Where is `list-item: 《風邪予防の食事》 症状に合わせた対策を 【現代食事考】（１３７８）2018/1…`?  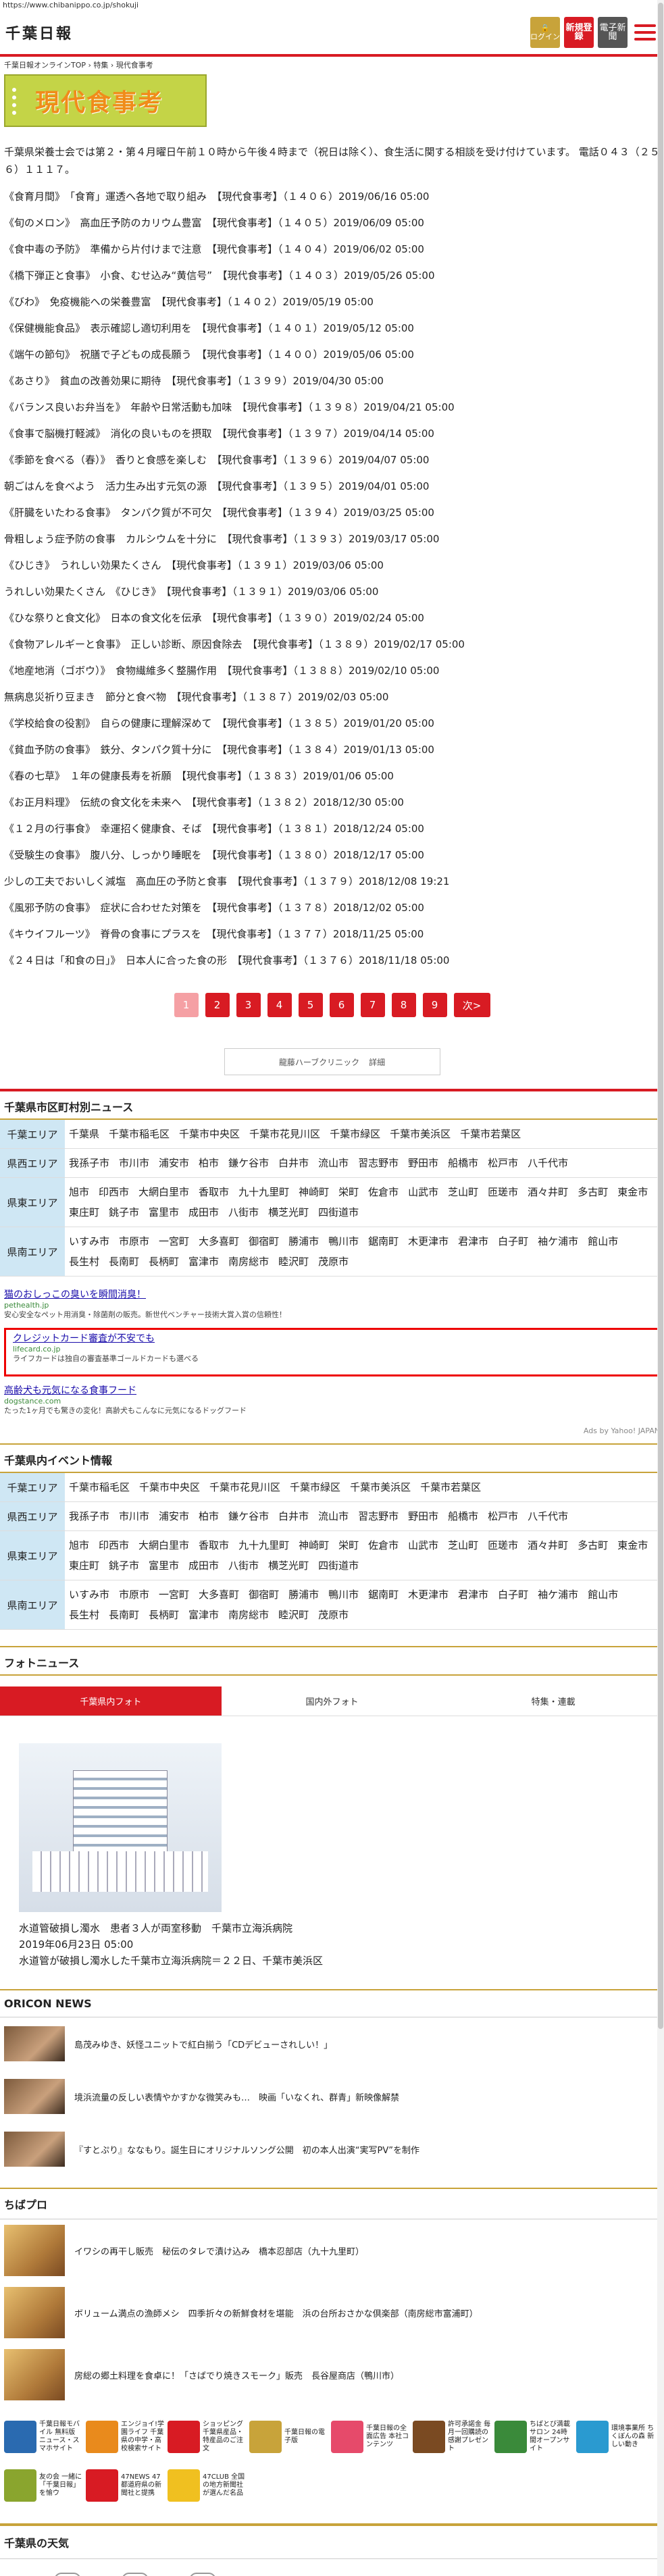
list-item: 《風邪予防の食事》 症状に合わせた対策を 【現代食事考】（１３７８）2018/1… is located at coordinates (332, 908).